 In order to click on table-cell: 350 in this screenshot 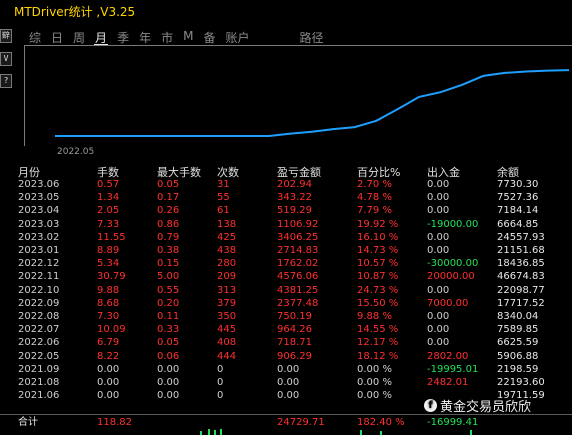, I will do `click(227, 316)`.